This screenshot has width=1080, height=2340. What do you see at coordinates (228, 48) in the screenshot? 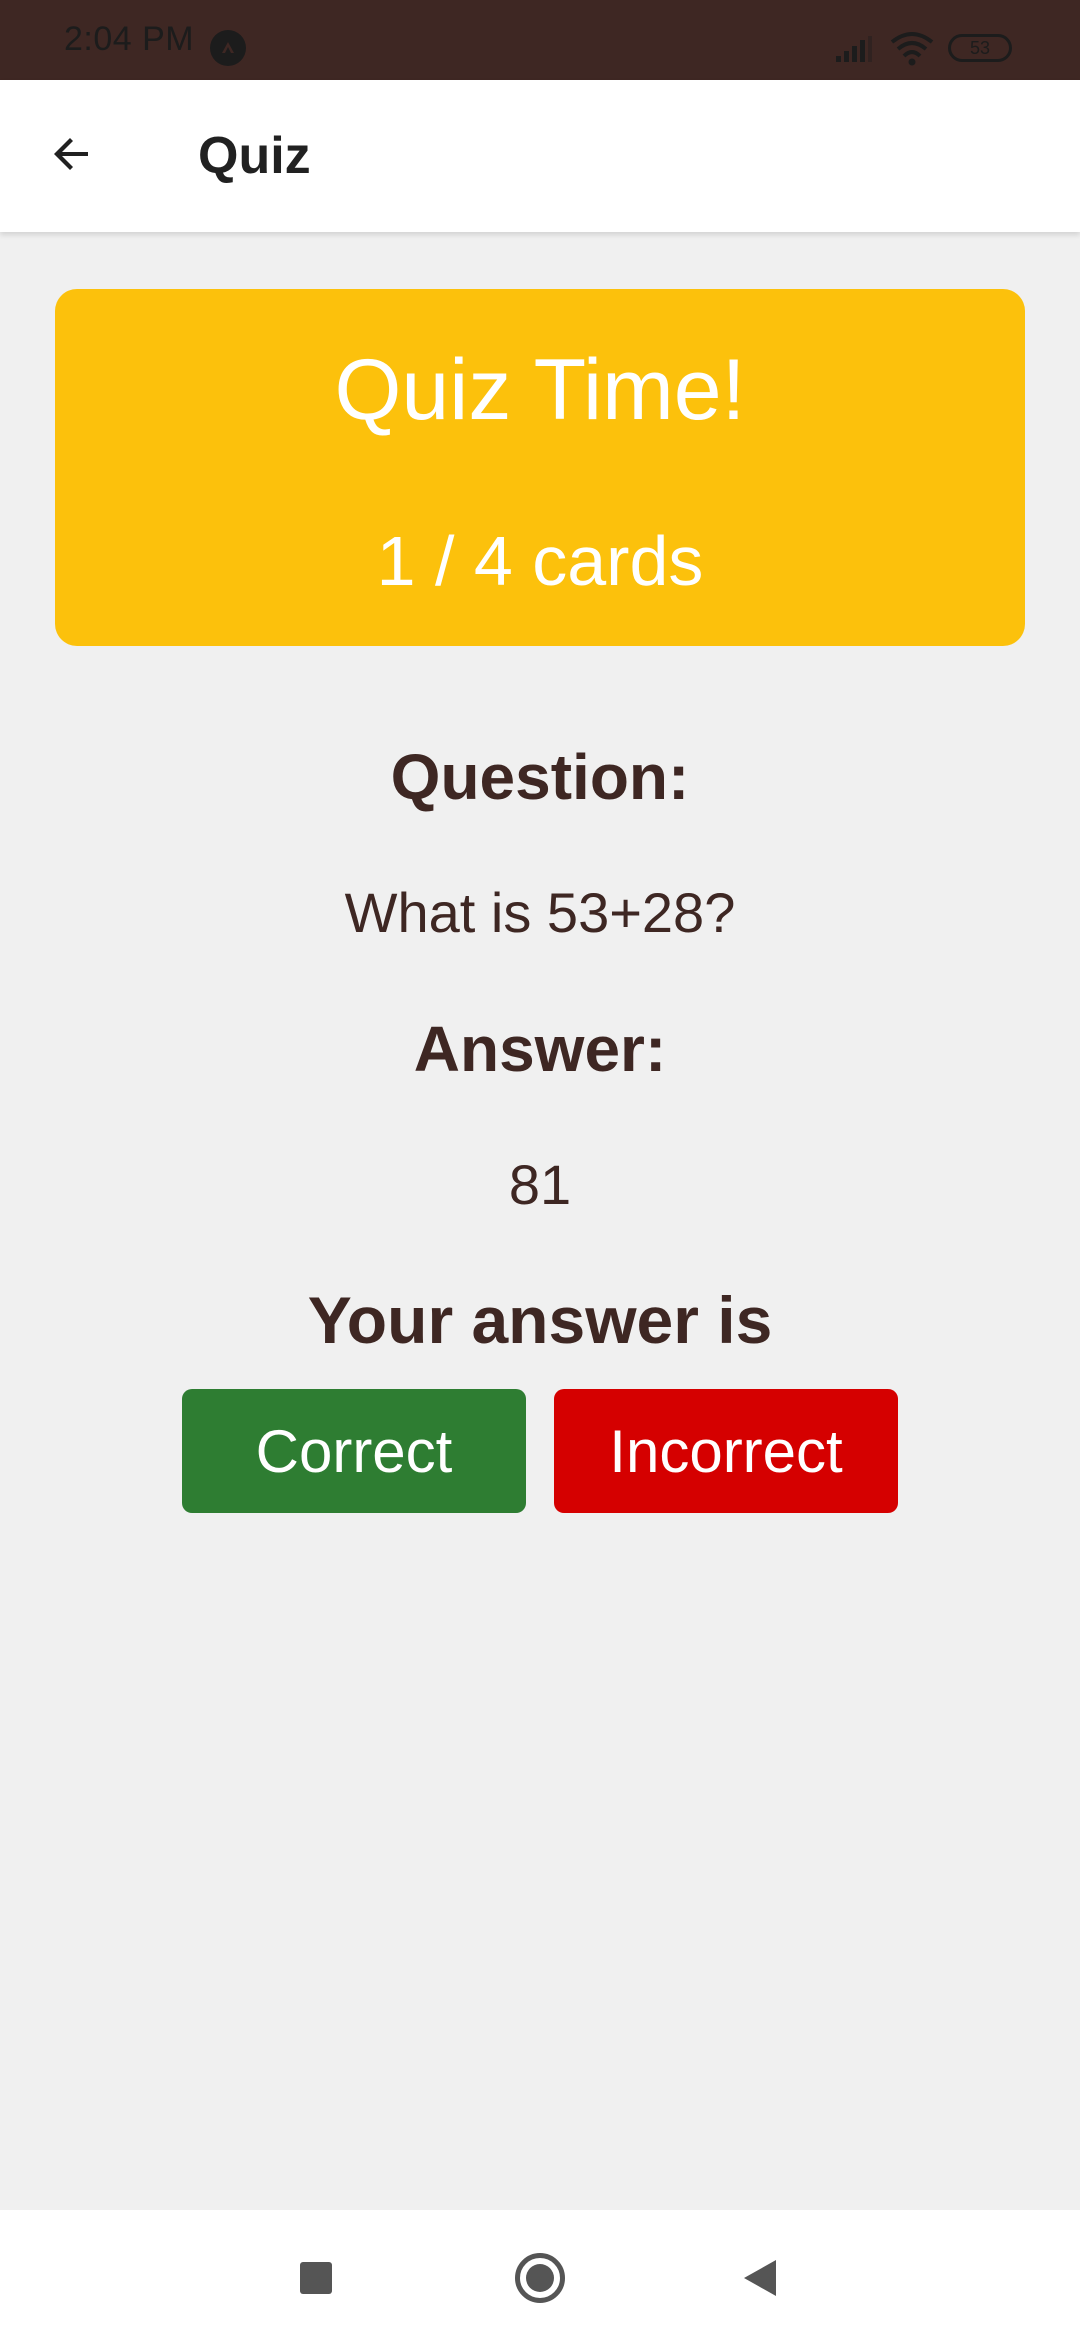
I see `app-notification-icon` at bounding box center [228, 48].